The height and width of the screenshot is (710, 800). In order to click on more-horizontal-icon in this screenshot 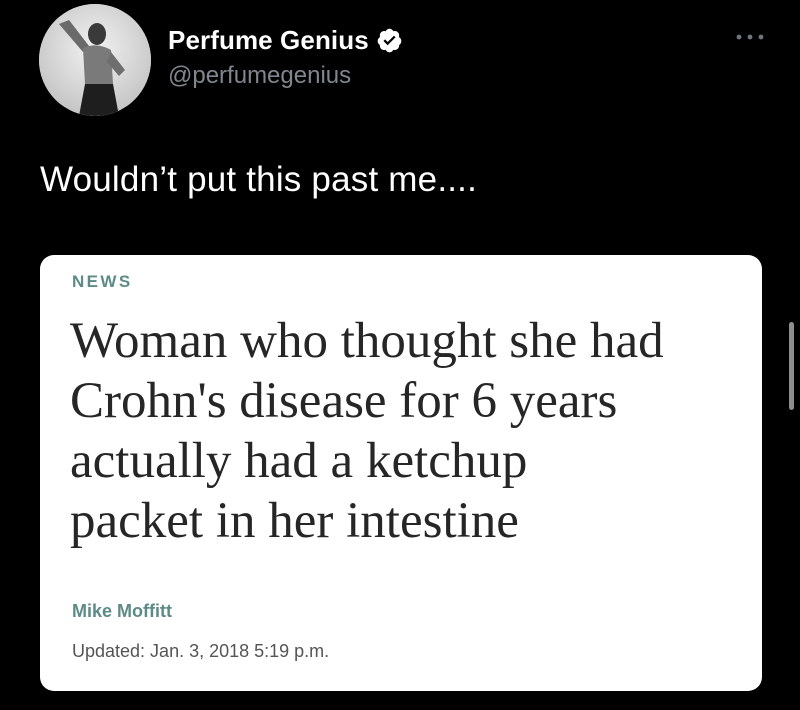, I will do `click(750, 37)`.